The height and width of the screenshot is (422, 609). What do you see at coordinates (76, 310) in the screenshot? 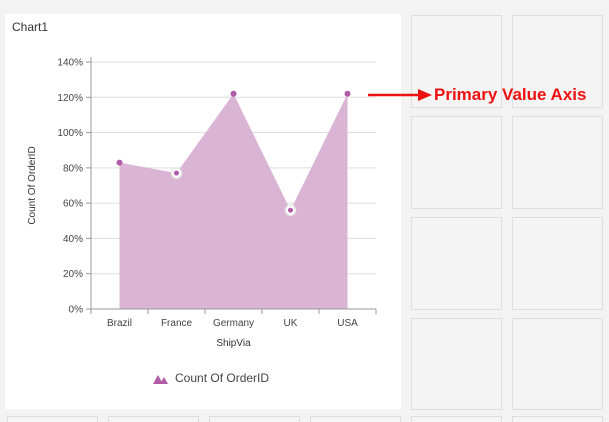
I see `y-tick-label: 0%` at bounding box center [76, 310].